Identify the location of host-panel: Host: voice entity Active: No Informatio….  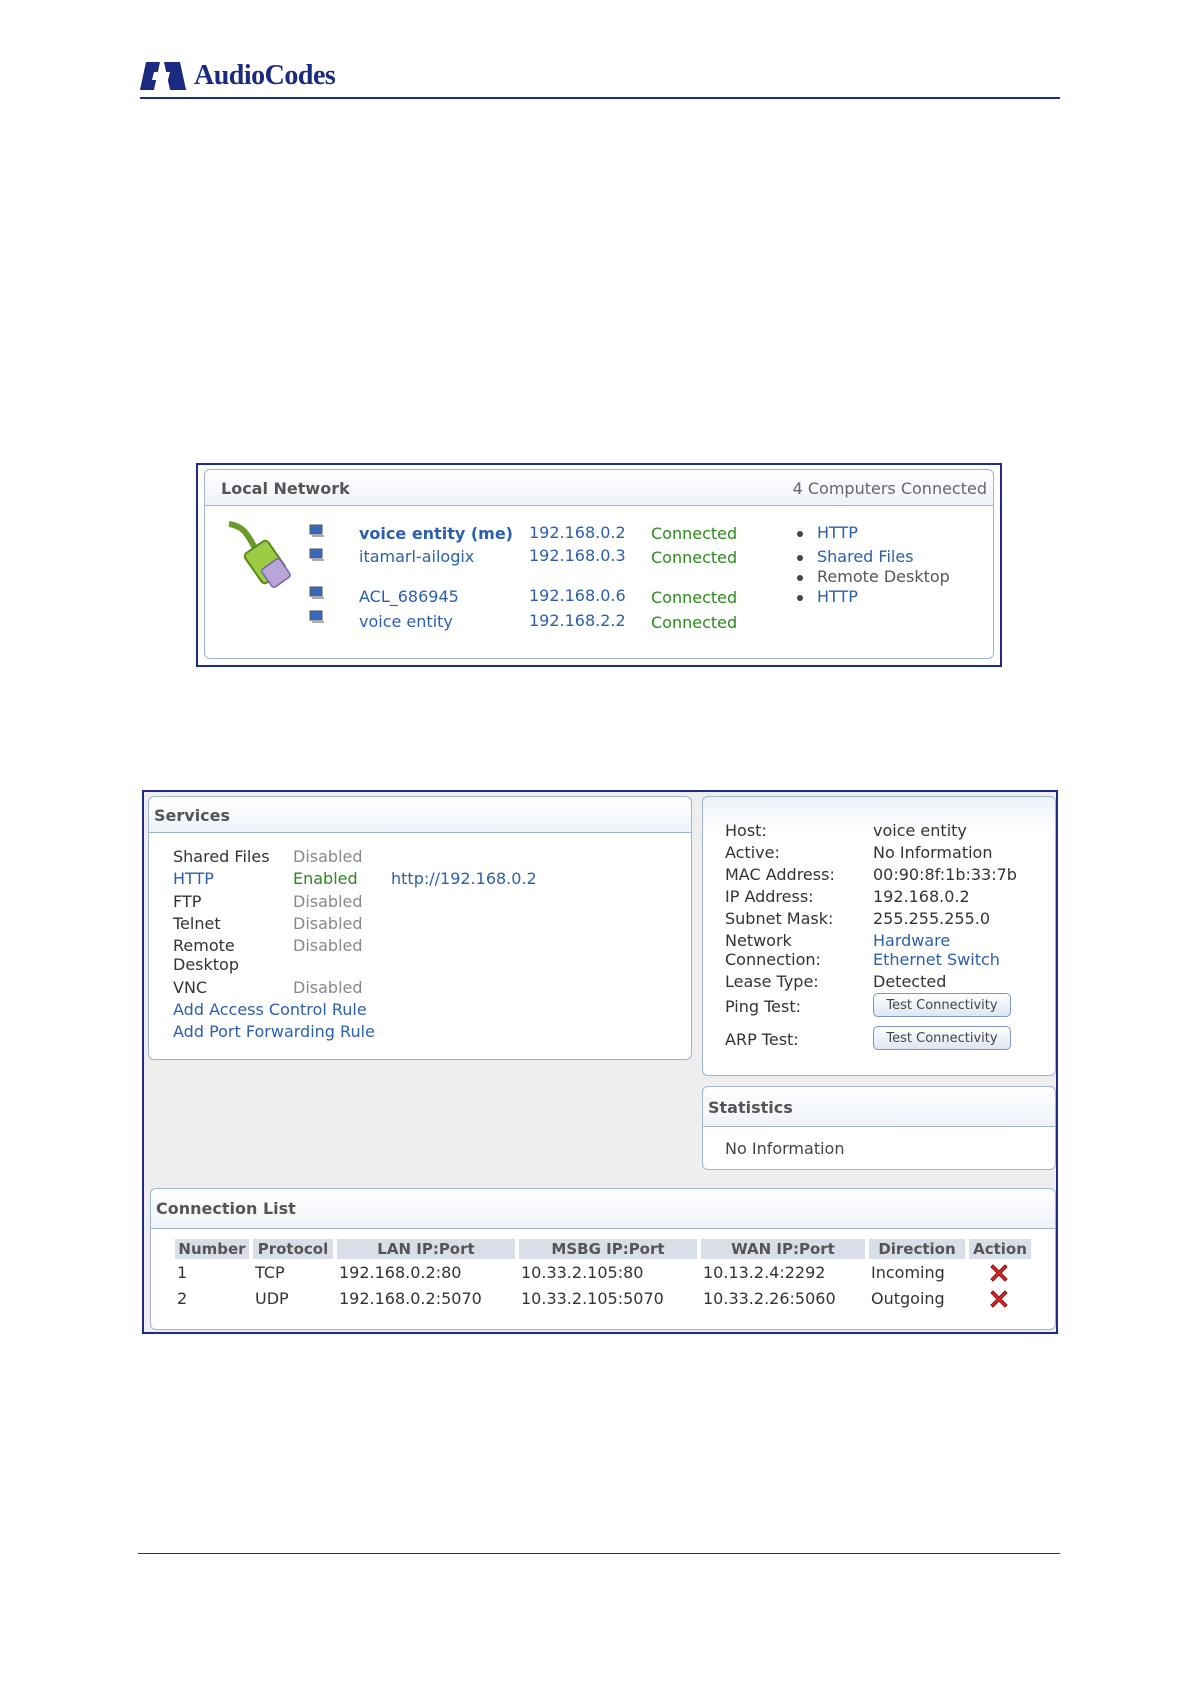
(879, 936).